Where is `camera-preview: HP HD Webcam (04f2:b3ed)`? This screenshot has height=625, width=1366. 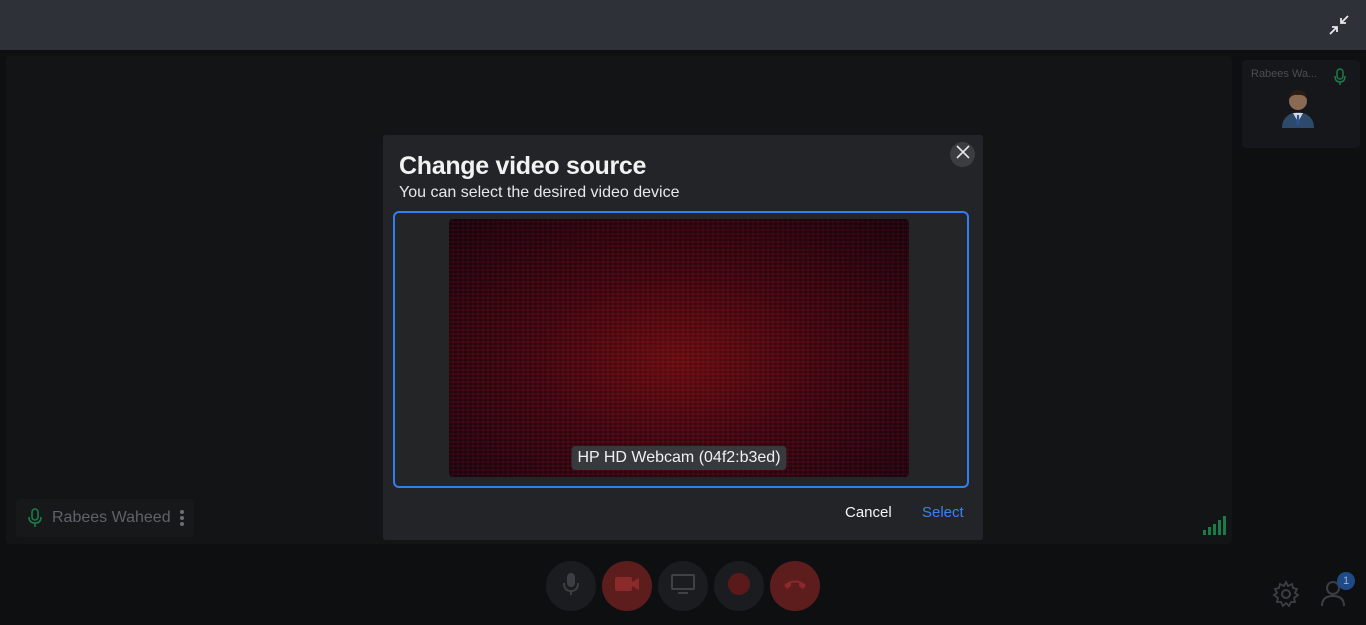
camera-preview: HP HD Webcam (04f2:b3ed) is located at coordinates (679, 348).